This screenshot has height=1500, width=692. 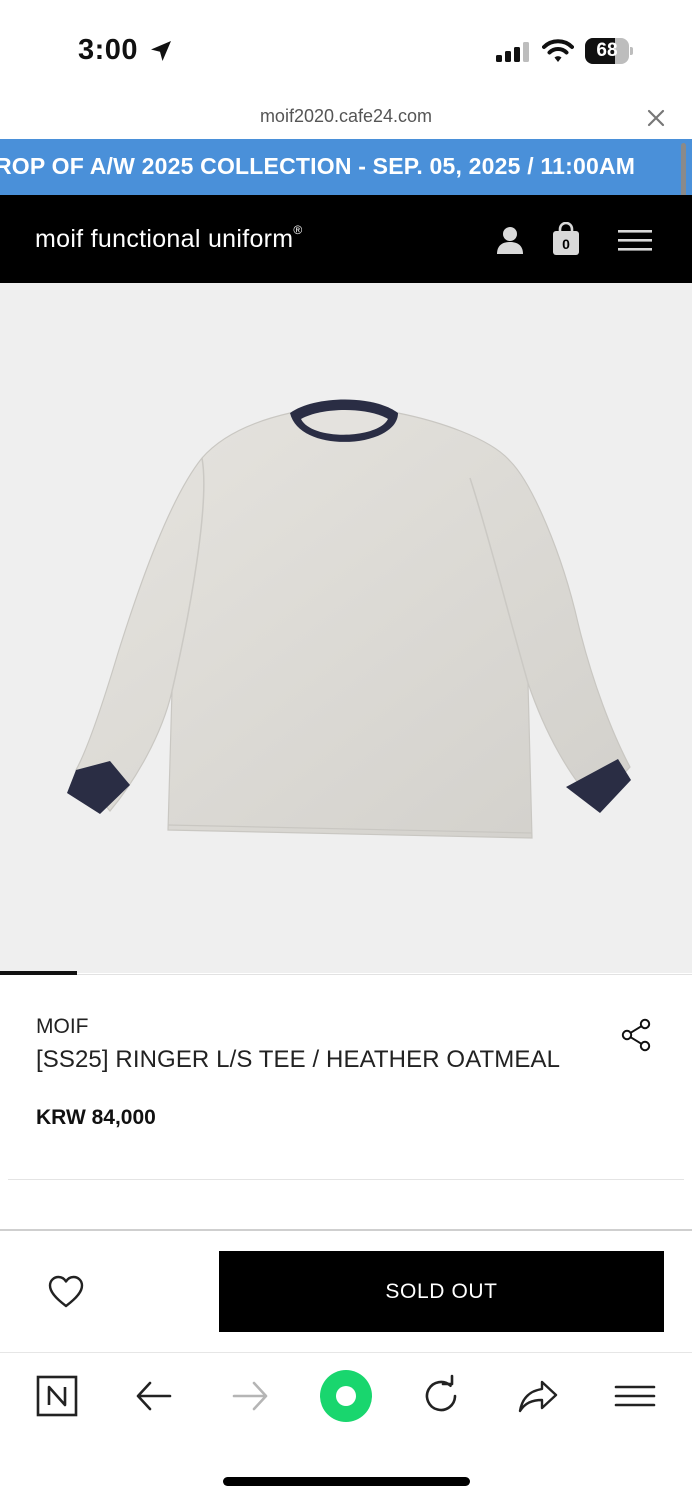 What do you see at coordinates (441, 1291) in the screenshot?
I see `sold-out-button: SOLD OUT` at bounding box center [441, 1291].